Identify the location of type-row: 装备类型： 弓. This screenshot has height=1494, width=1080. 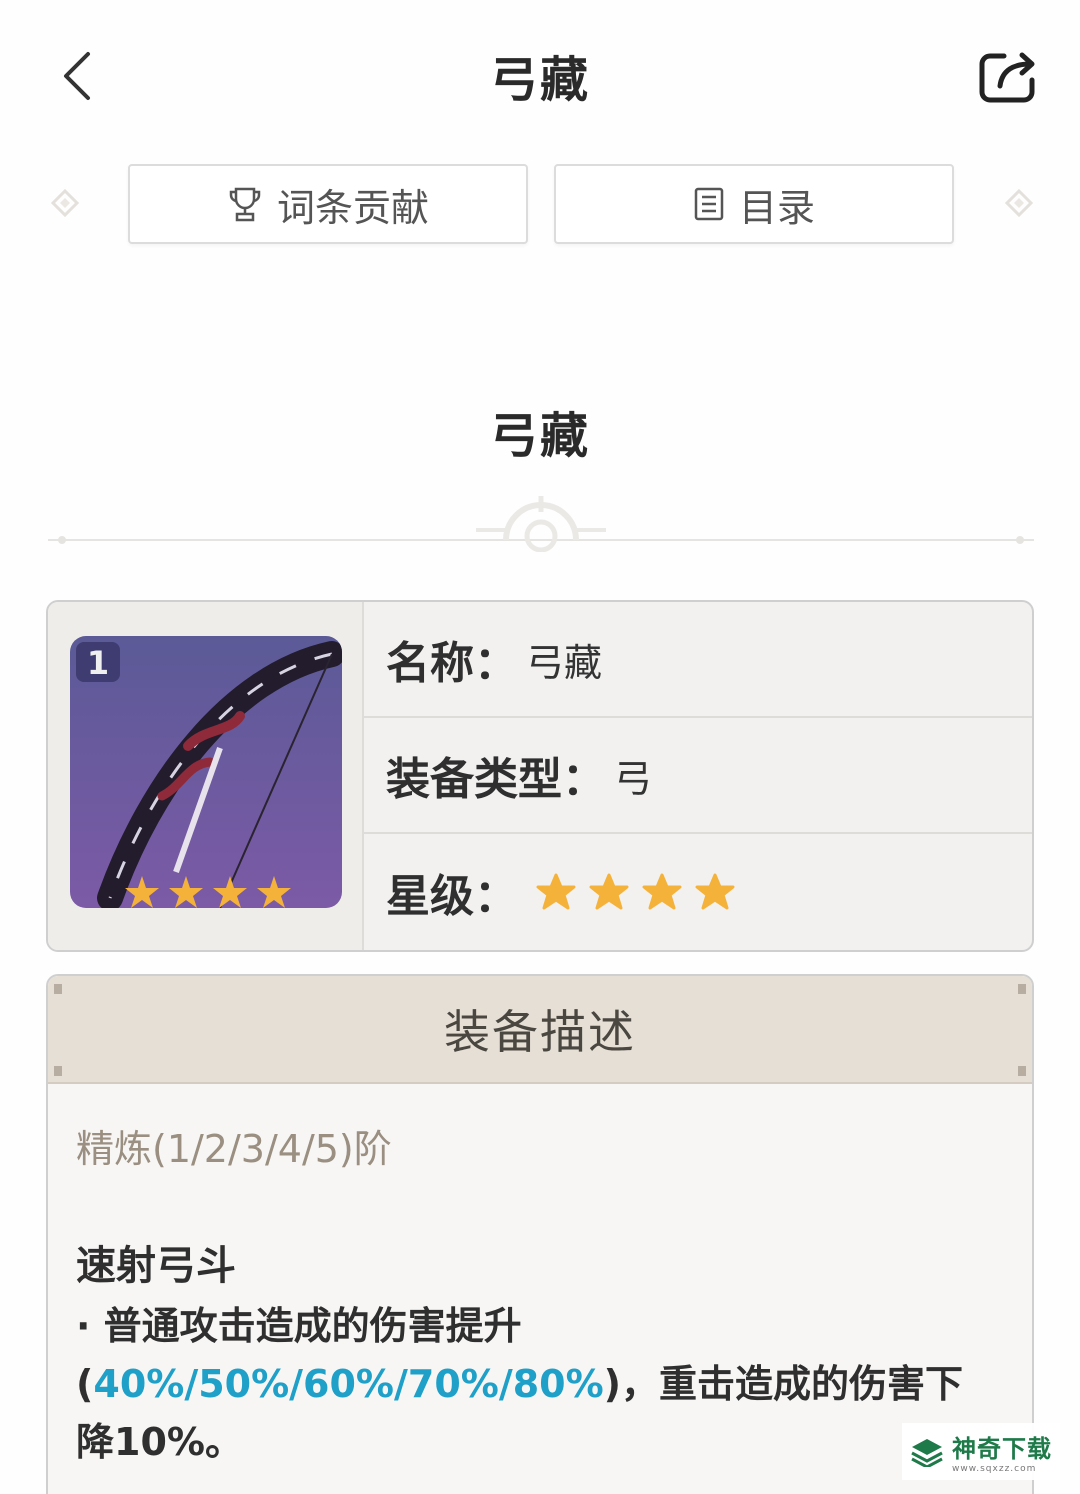
(698, 776).